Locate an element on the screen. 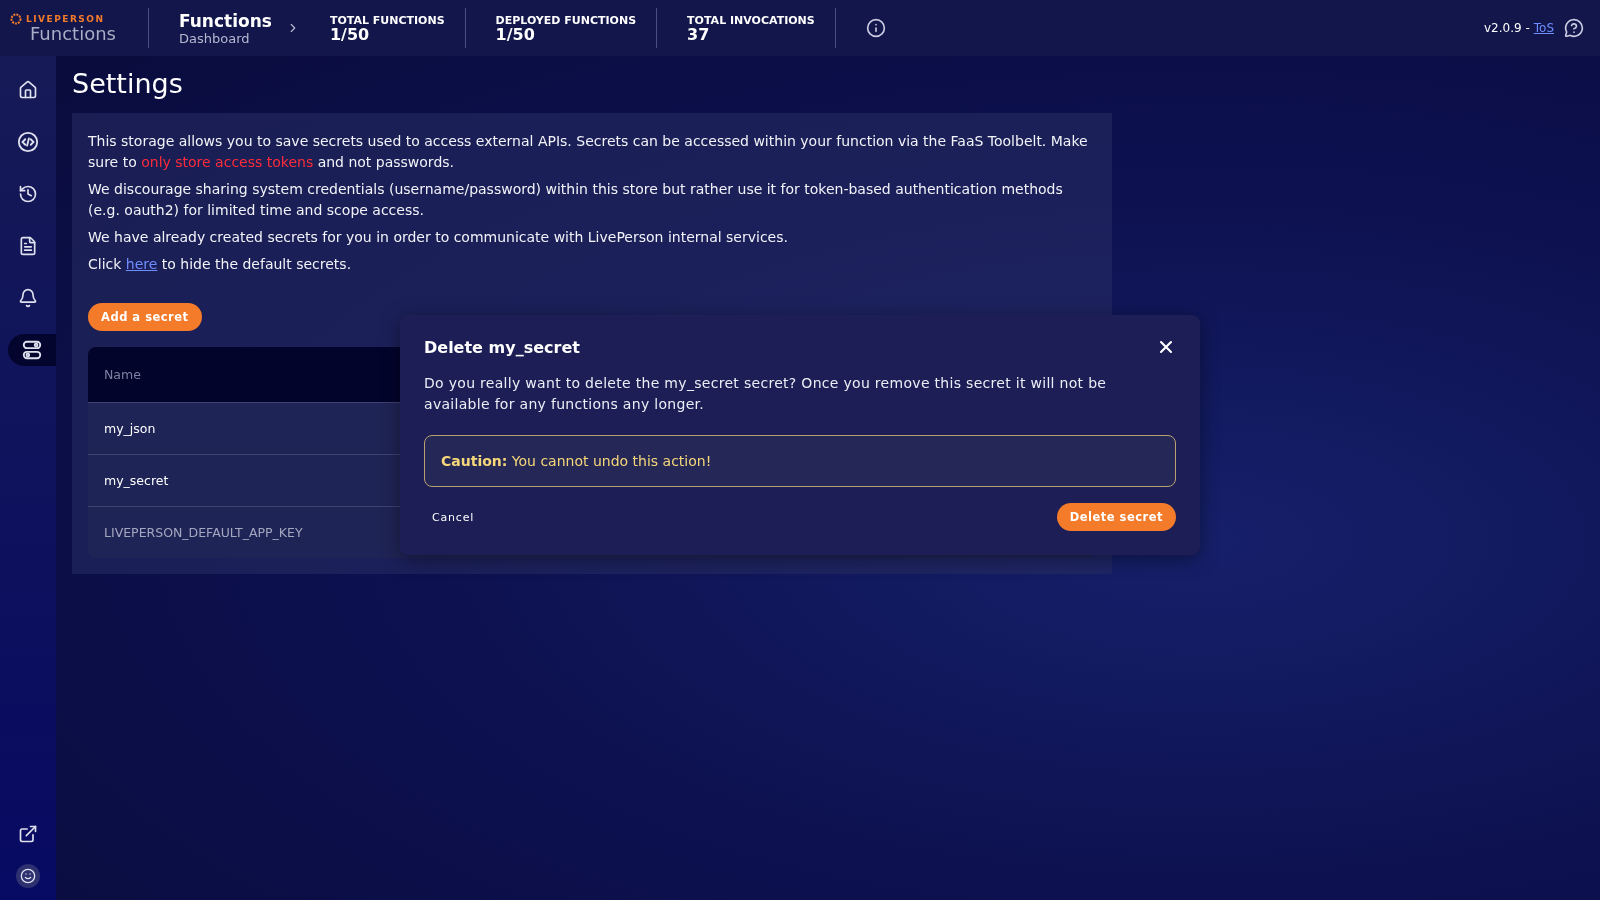 The height and width of the screenshot is (900, 1600). breadcrumb-subtitle: Dashboard is located at coordinates (215, 38).